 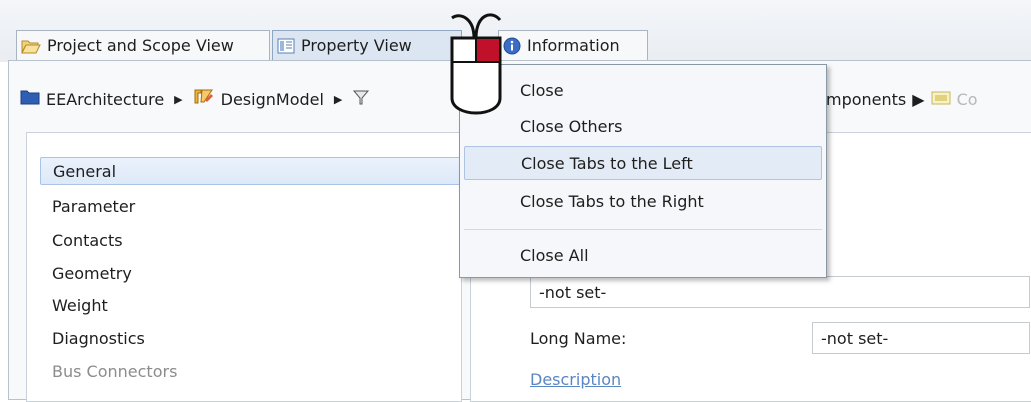 I want to click on tab-project-and-scope-view: Project and Scope View, so click(x=143, y=45).